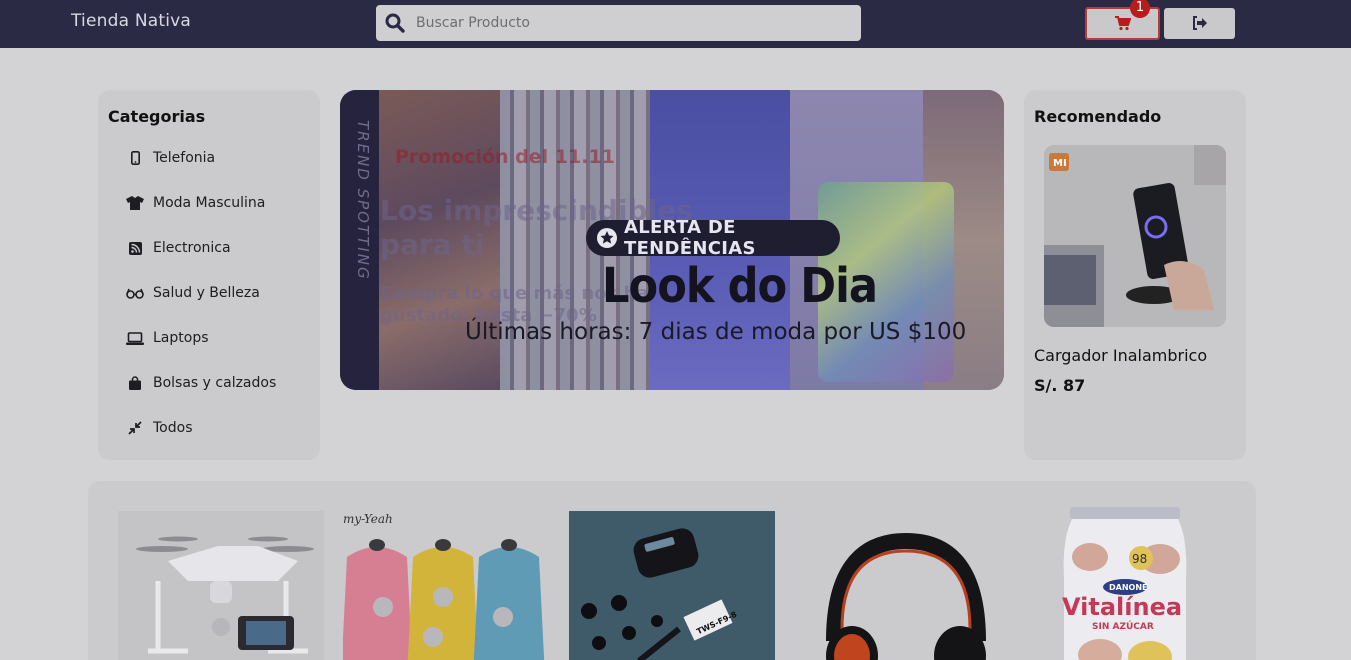 The image size is (1351, 660). Describe the element at coordinates (1123, 626) in the screenshot. I see `yogurt-sub-text: SIN AZÚCAR` at that location.